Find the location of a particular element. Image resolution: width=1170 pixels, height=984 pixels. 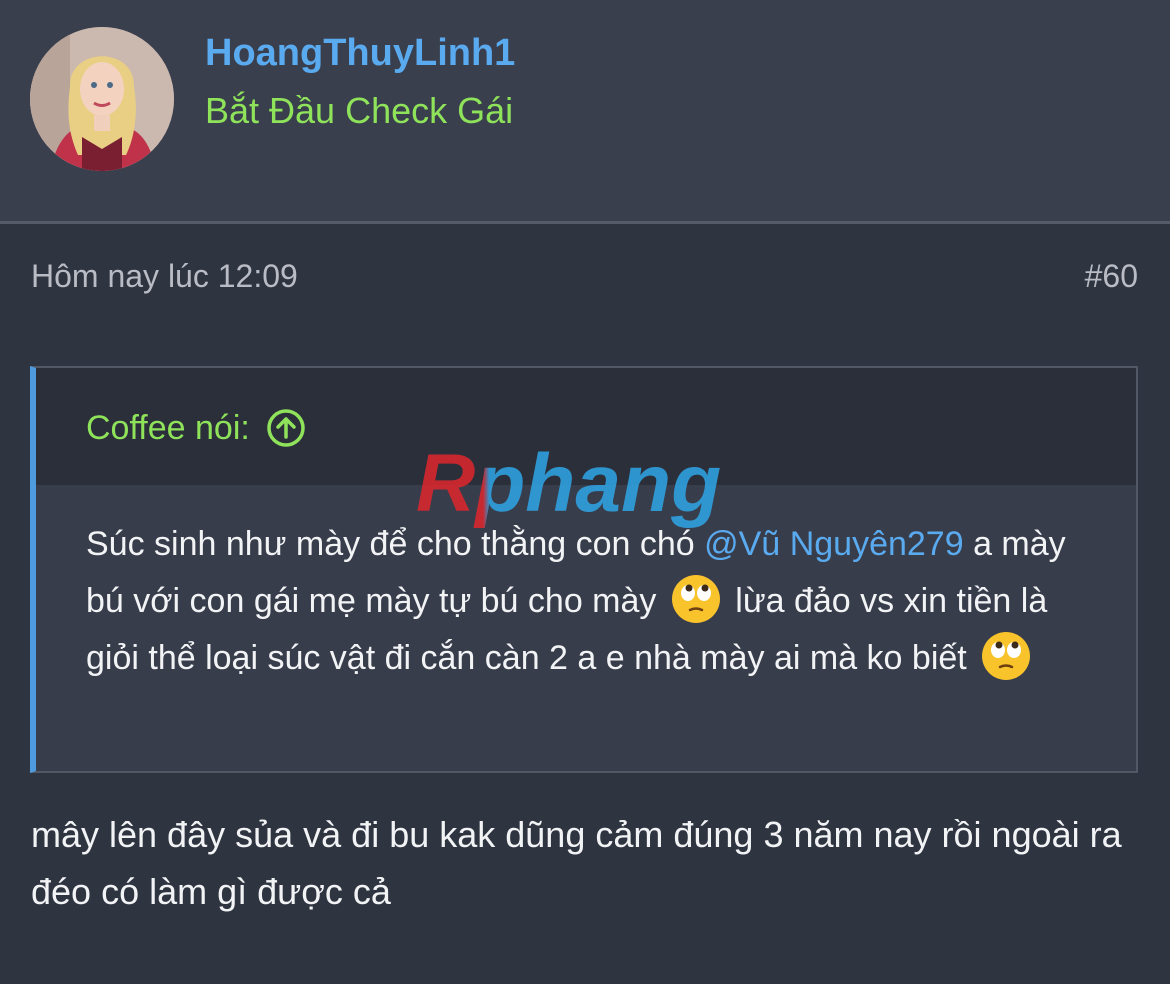

watermark-logo: Rphang is located at coordinates (590, 488).